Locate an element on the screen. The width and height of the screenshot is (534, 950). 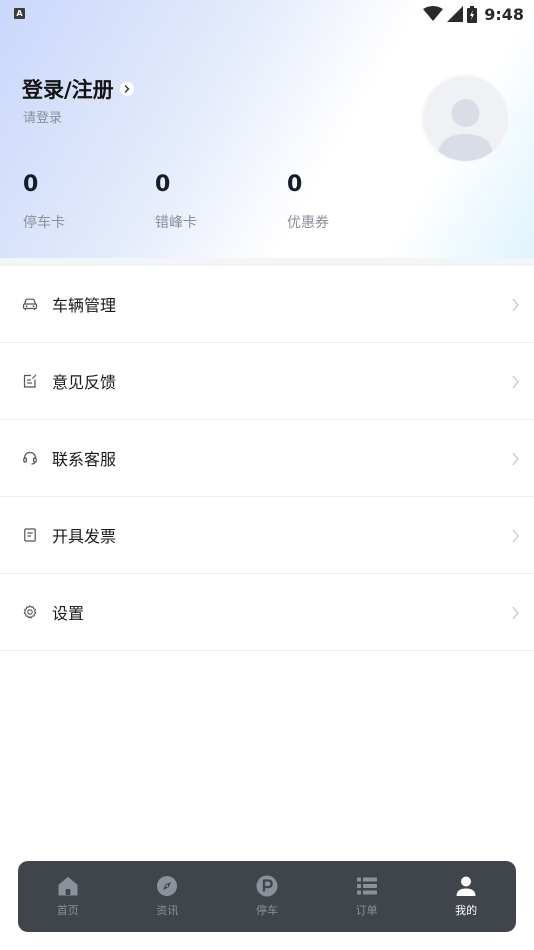
avatar is located at coordinates (465, 118).